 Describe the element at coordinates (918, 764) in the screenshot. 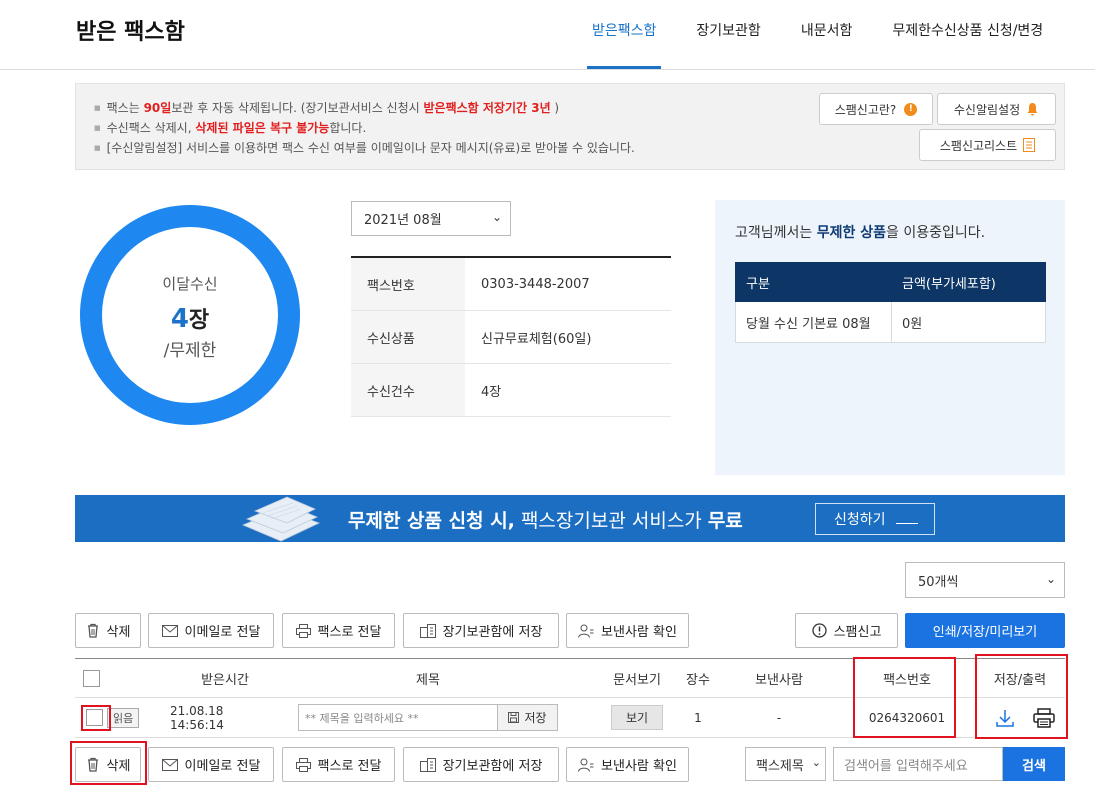

I see `search-input: 검색어를 입력해주세요` at that location.